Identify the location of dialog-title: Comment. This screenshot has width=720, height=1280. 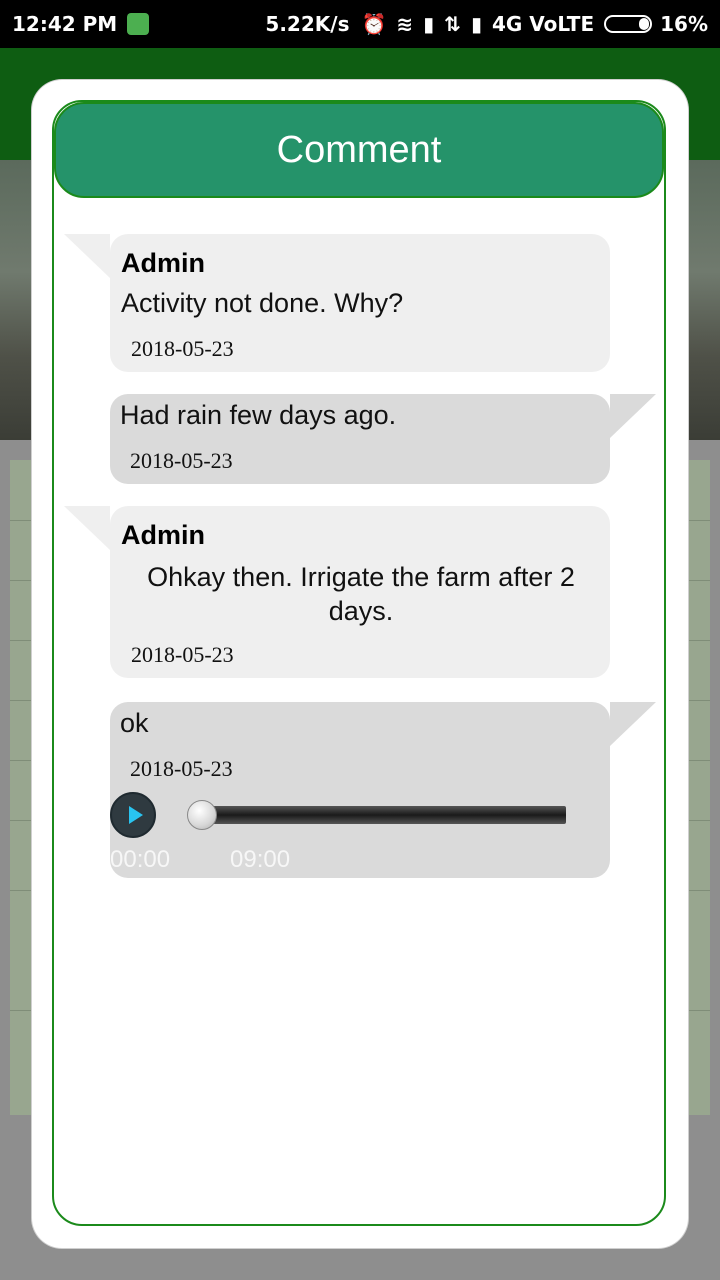
(359, 149).